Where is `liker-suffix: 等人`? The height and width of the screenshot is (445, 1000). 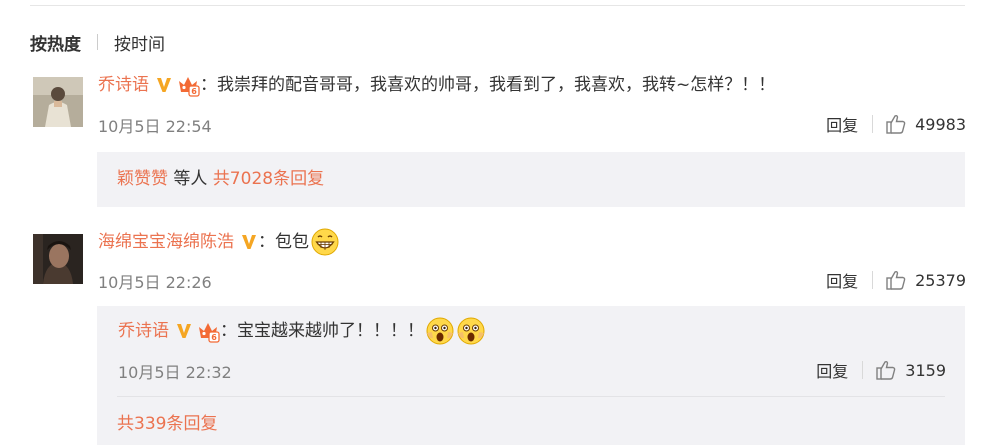 liker-suffix: 等人 is located at coordinates (190, 179).